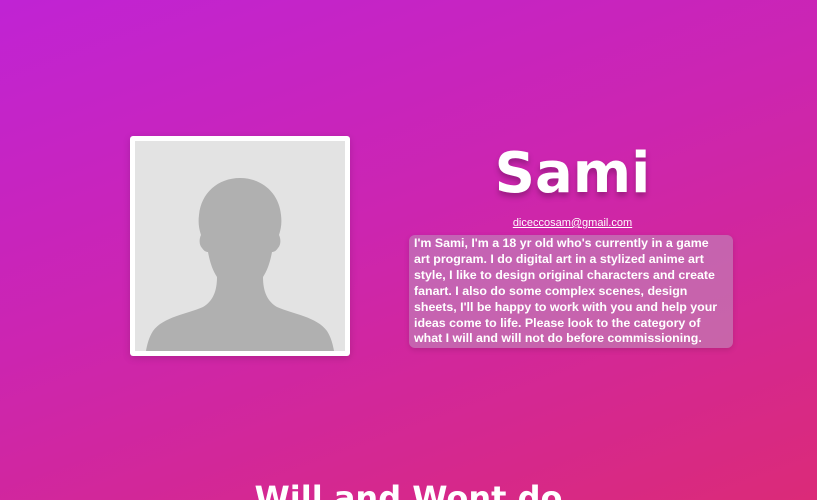 The height and width of the screenshot is (500, 817). I want to click on profile-photo-frame, so click(240, 246).